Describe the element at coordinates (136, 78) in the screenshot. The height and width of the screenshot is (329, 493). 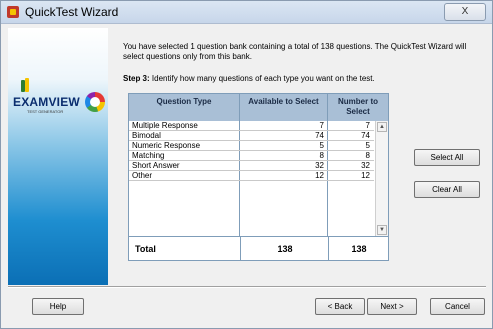
I see `step-label: Step 3:` at that location.